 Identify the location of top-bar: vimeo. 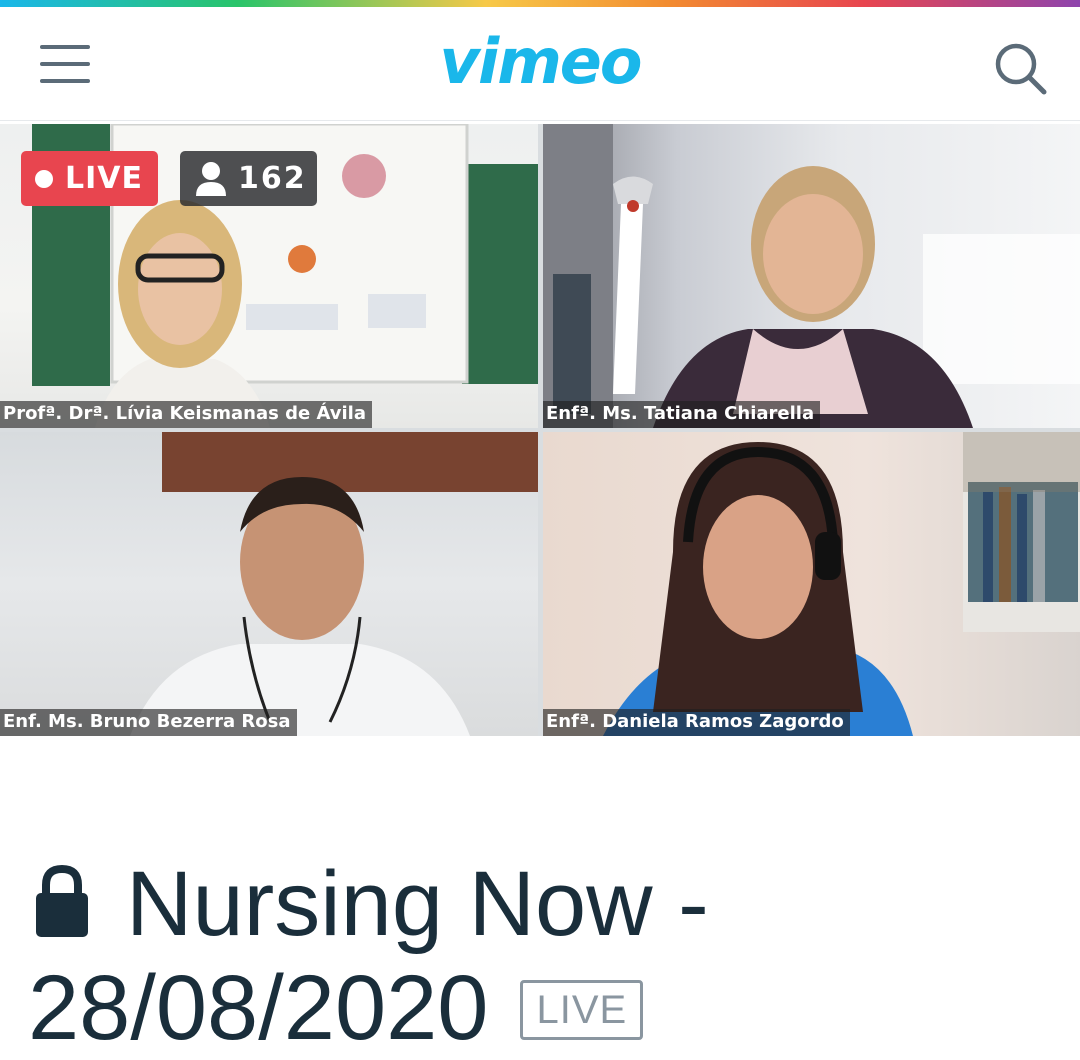
(540, 64).